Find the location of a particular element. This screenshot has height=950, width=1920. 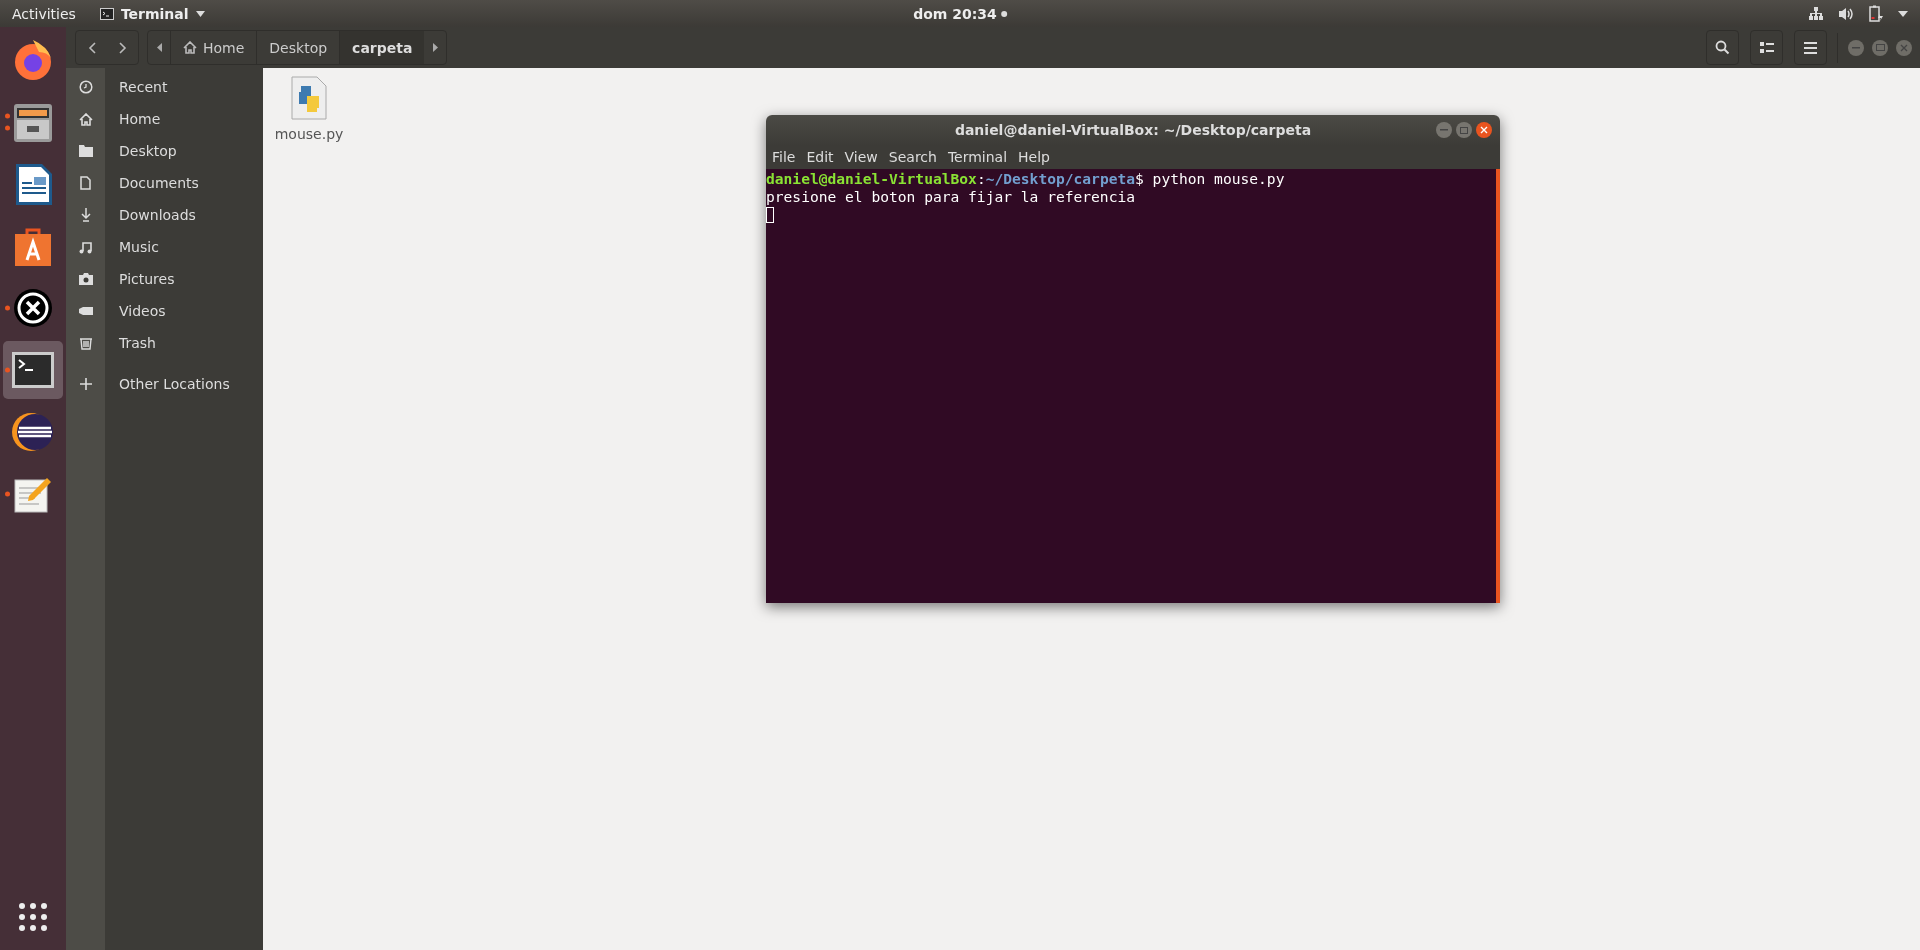

triangle-left-icon is located at coordinates (159, 47).